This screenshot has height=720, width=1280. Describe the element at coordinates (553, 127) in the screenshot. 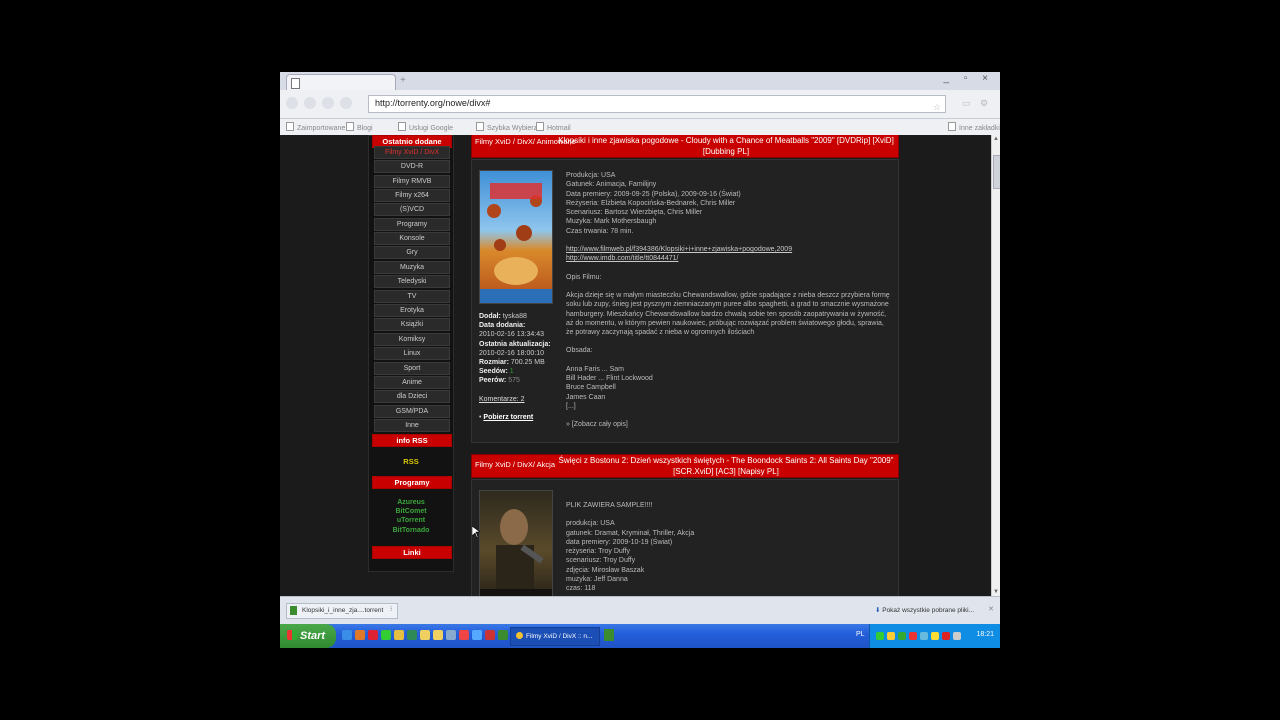

I see `bookmark-item: Hotmail` at that location.